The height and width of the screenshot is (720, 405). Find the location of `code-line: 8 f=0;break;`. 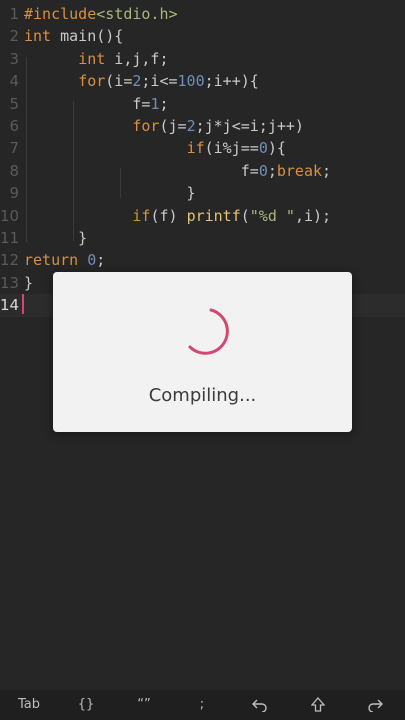

code-line: 8 f=0;break; is located at coordinates (202, 171).